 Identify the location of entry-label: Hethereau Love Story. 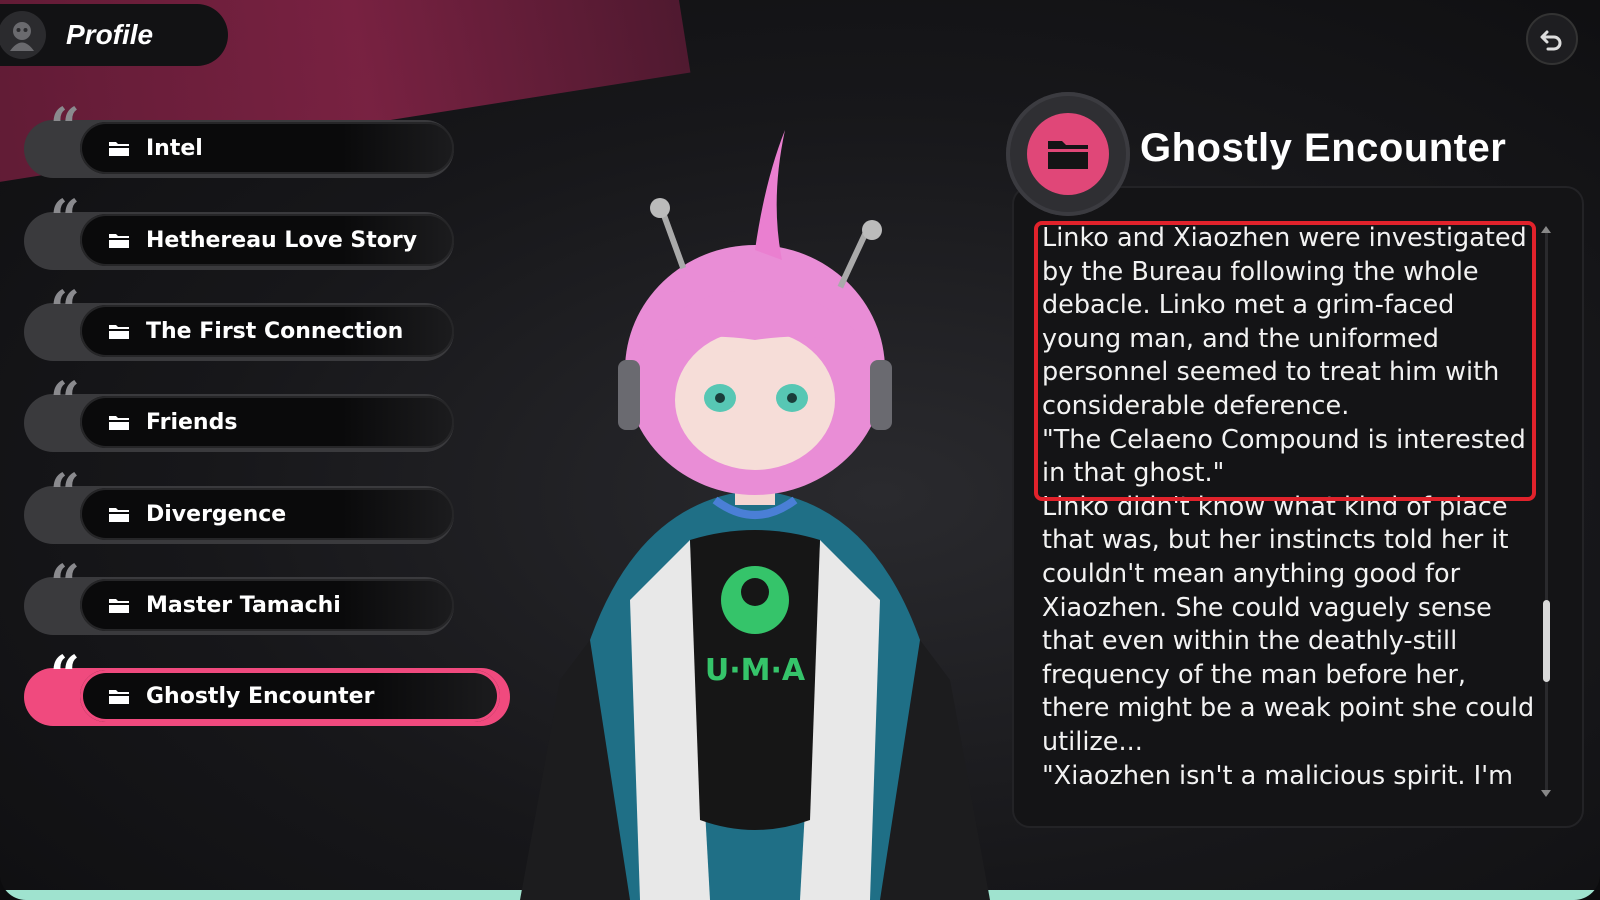
(282, 240).